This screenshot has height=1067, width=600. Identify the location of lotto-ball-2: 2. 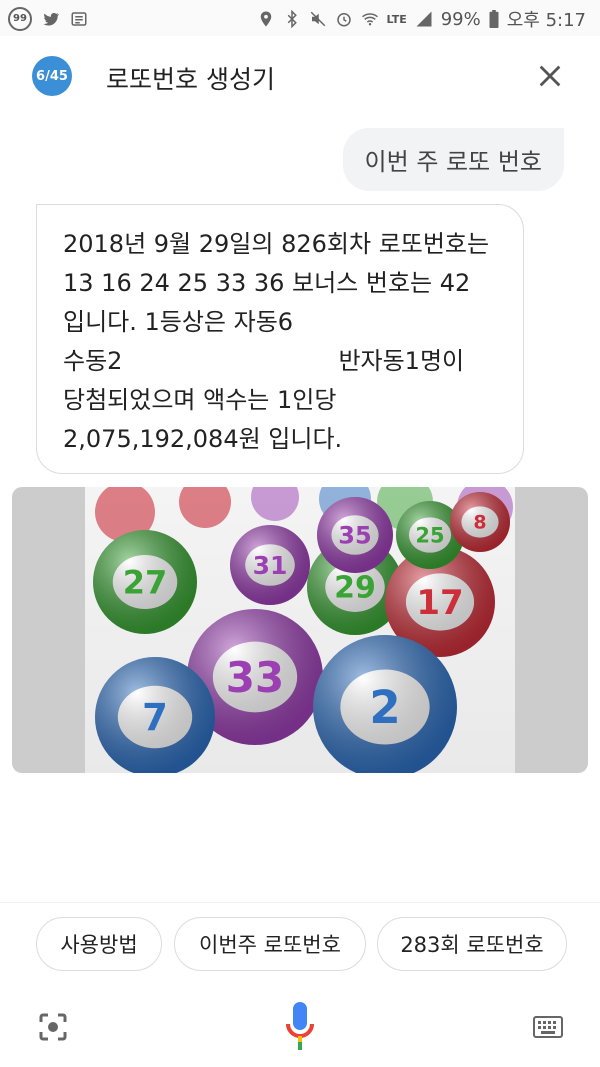
(385, 704).